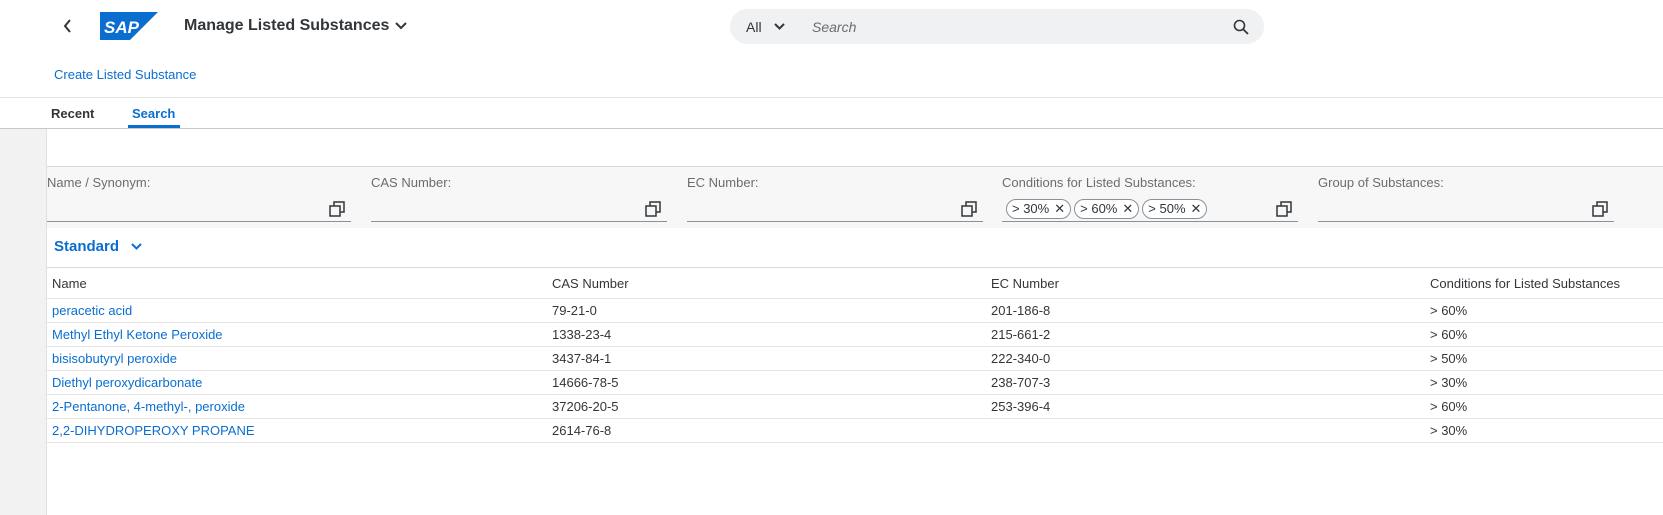 The image size is (1663, 515). Describe the element at coordinates (125, 74) in the screenshot. I see `create-listed-substance-link: Create Listed Substance` at that location.